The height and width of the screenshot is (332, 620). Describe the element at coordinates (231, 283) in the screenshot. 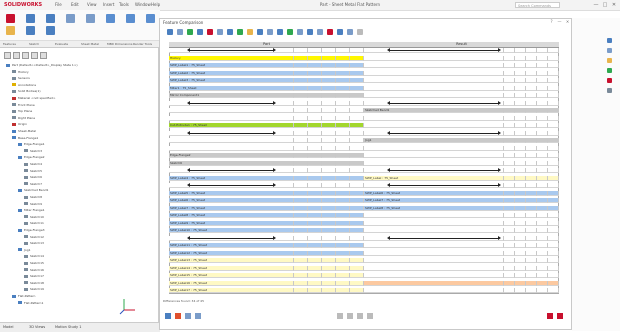

I see `left-feature-cell: SWP_Label16 : 75_Sheet` at that location.